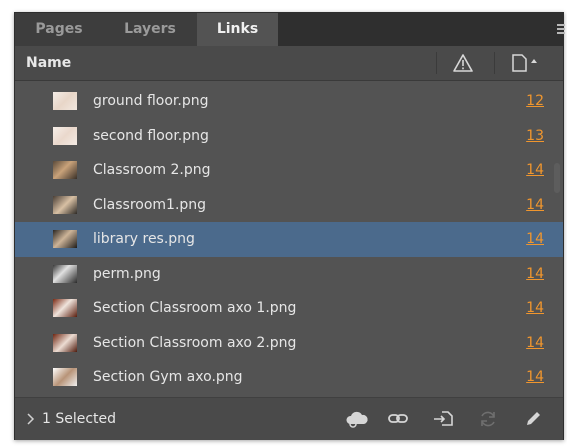  Describe the element at coordinates (195, 308) in the screenshot. I see `link-filename: Section Classroom axo 1.png` at that location.